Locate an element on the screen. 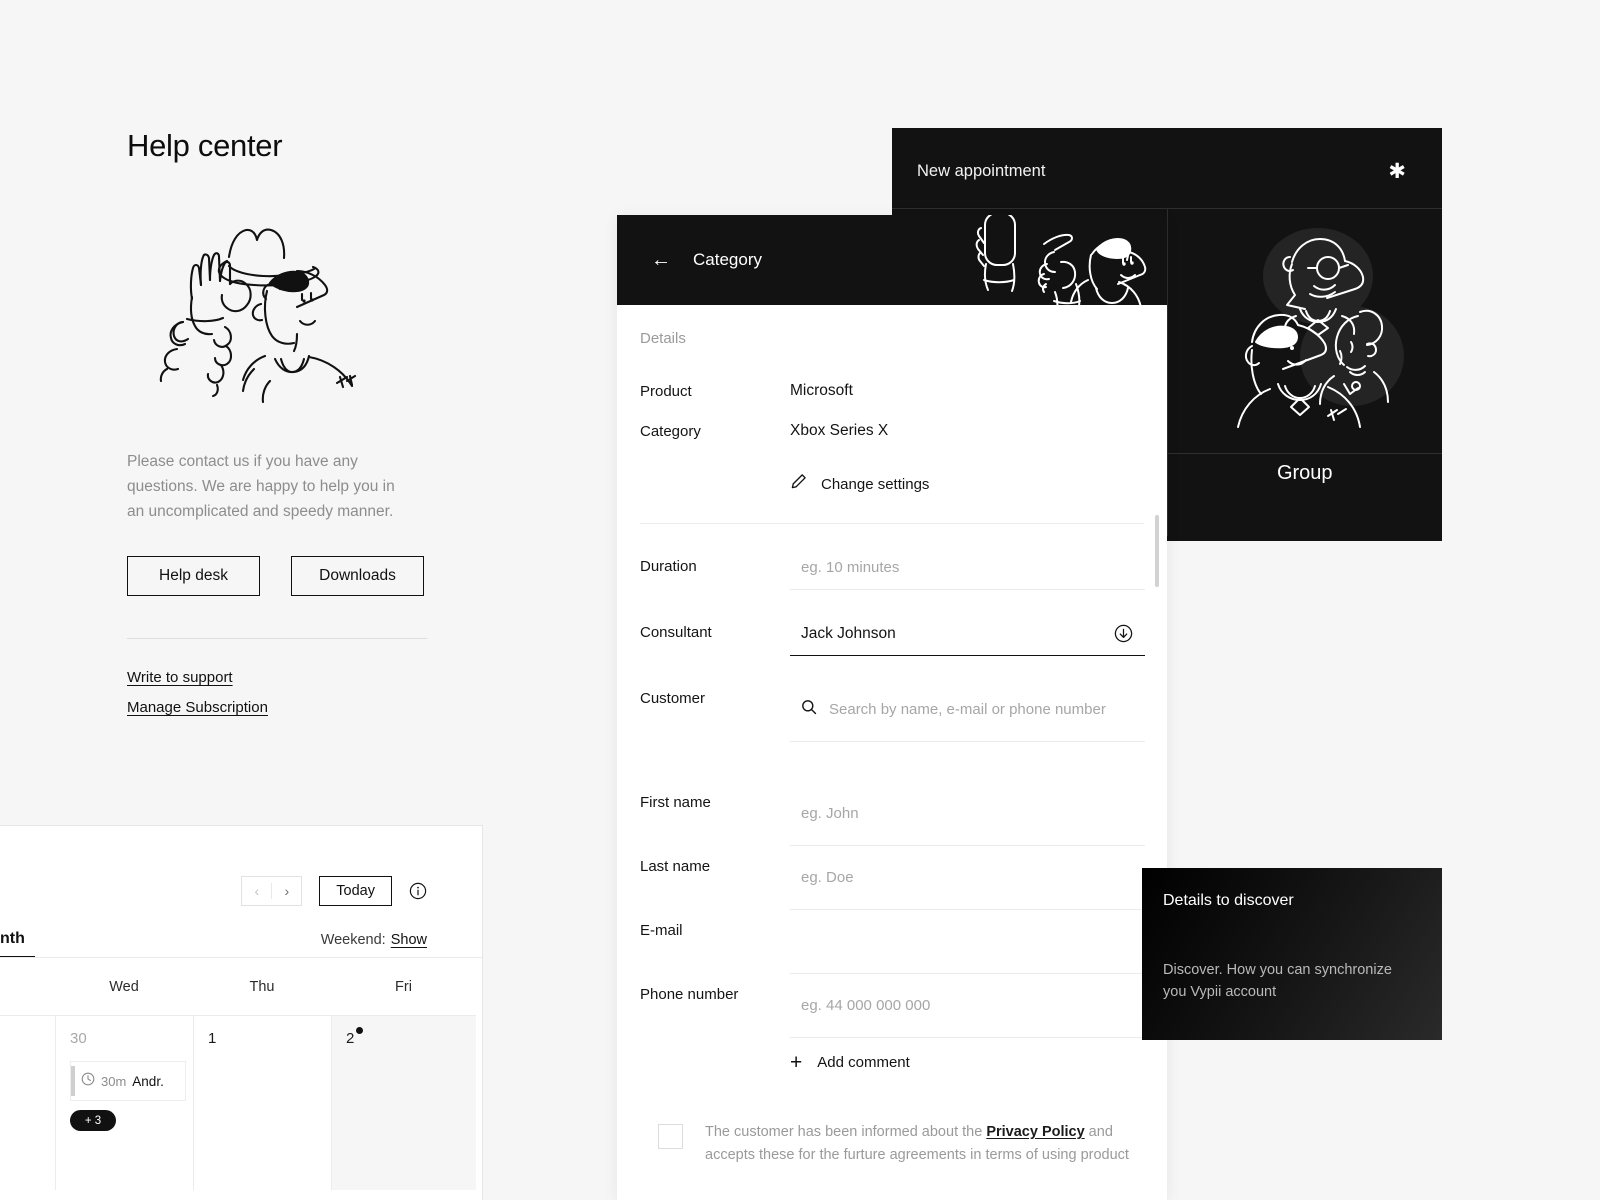  appointment-card-label: Group is located at coordinates (1304, 473).